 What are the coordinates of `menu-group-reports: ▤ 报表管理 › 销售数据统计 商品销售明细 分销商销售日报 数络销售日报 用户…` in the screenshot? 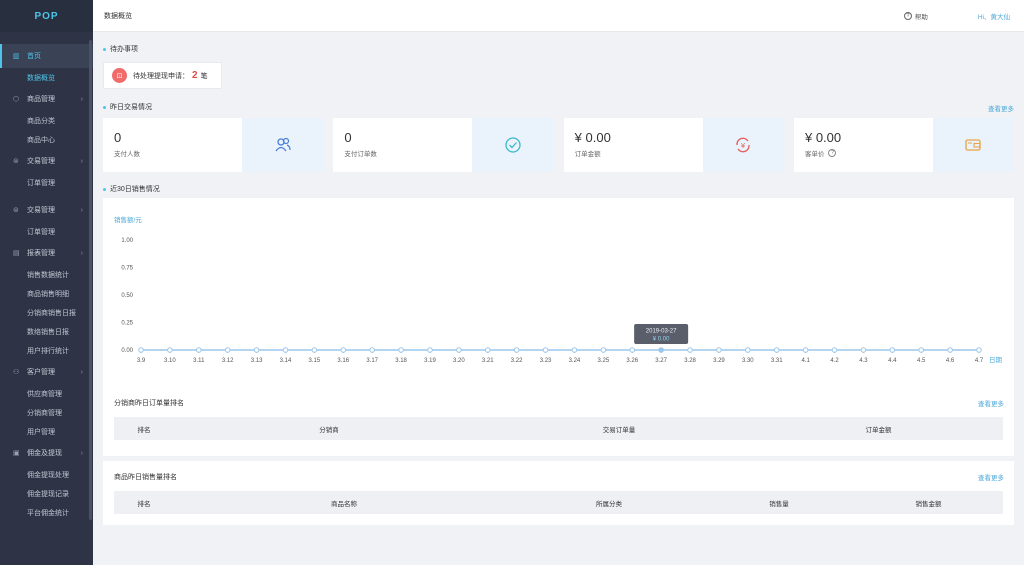 It's located at (46, 300).